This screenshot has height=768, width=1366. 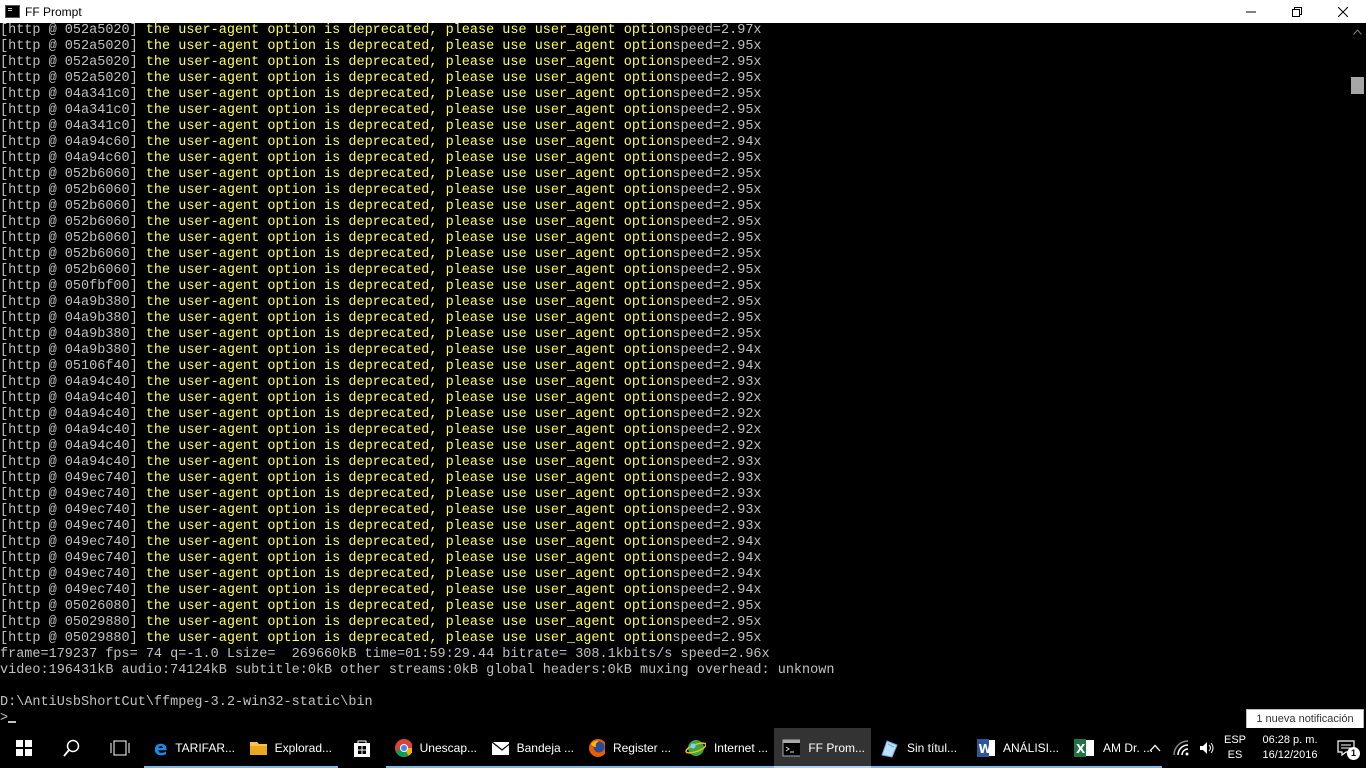 I want to click on volume-button, so click(x=1207, y=748).